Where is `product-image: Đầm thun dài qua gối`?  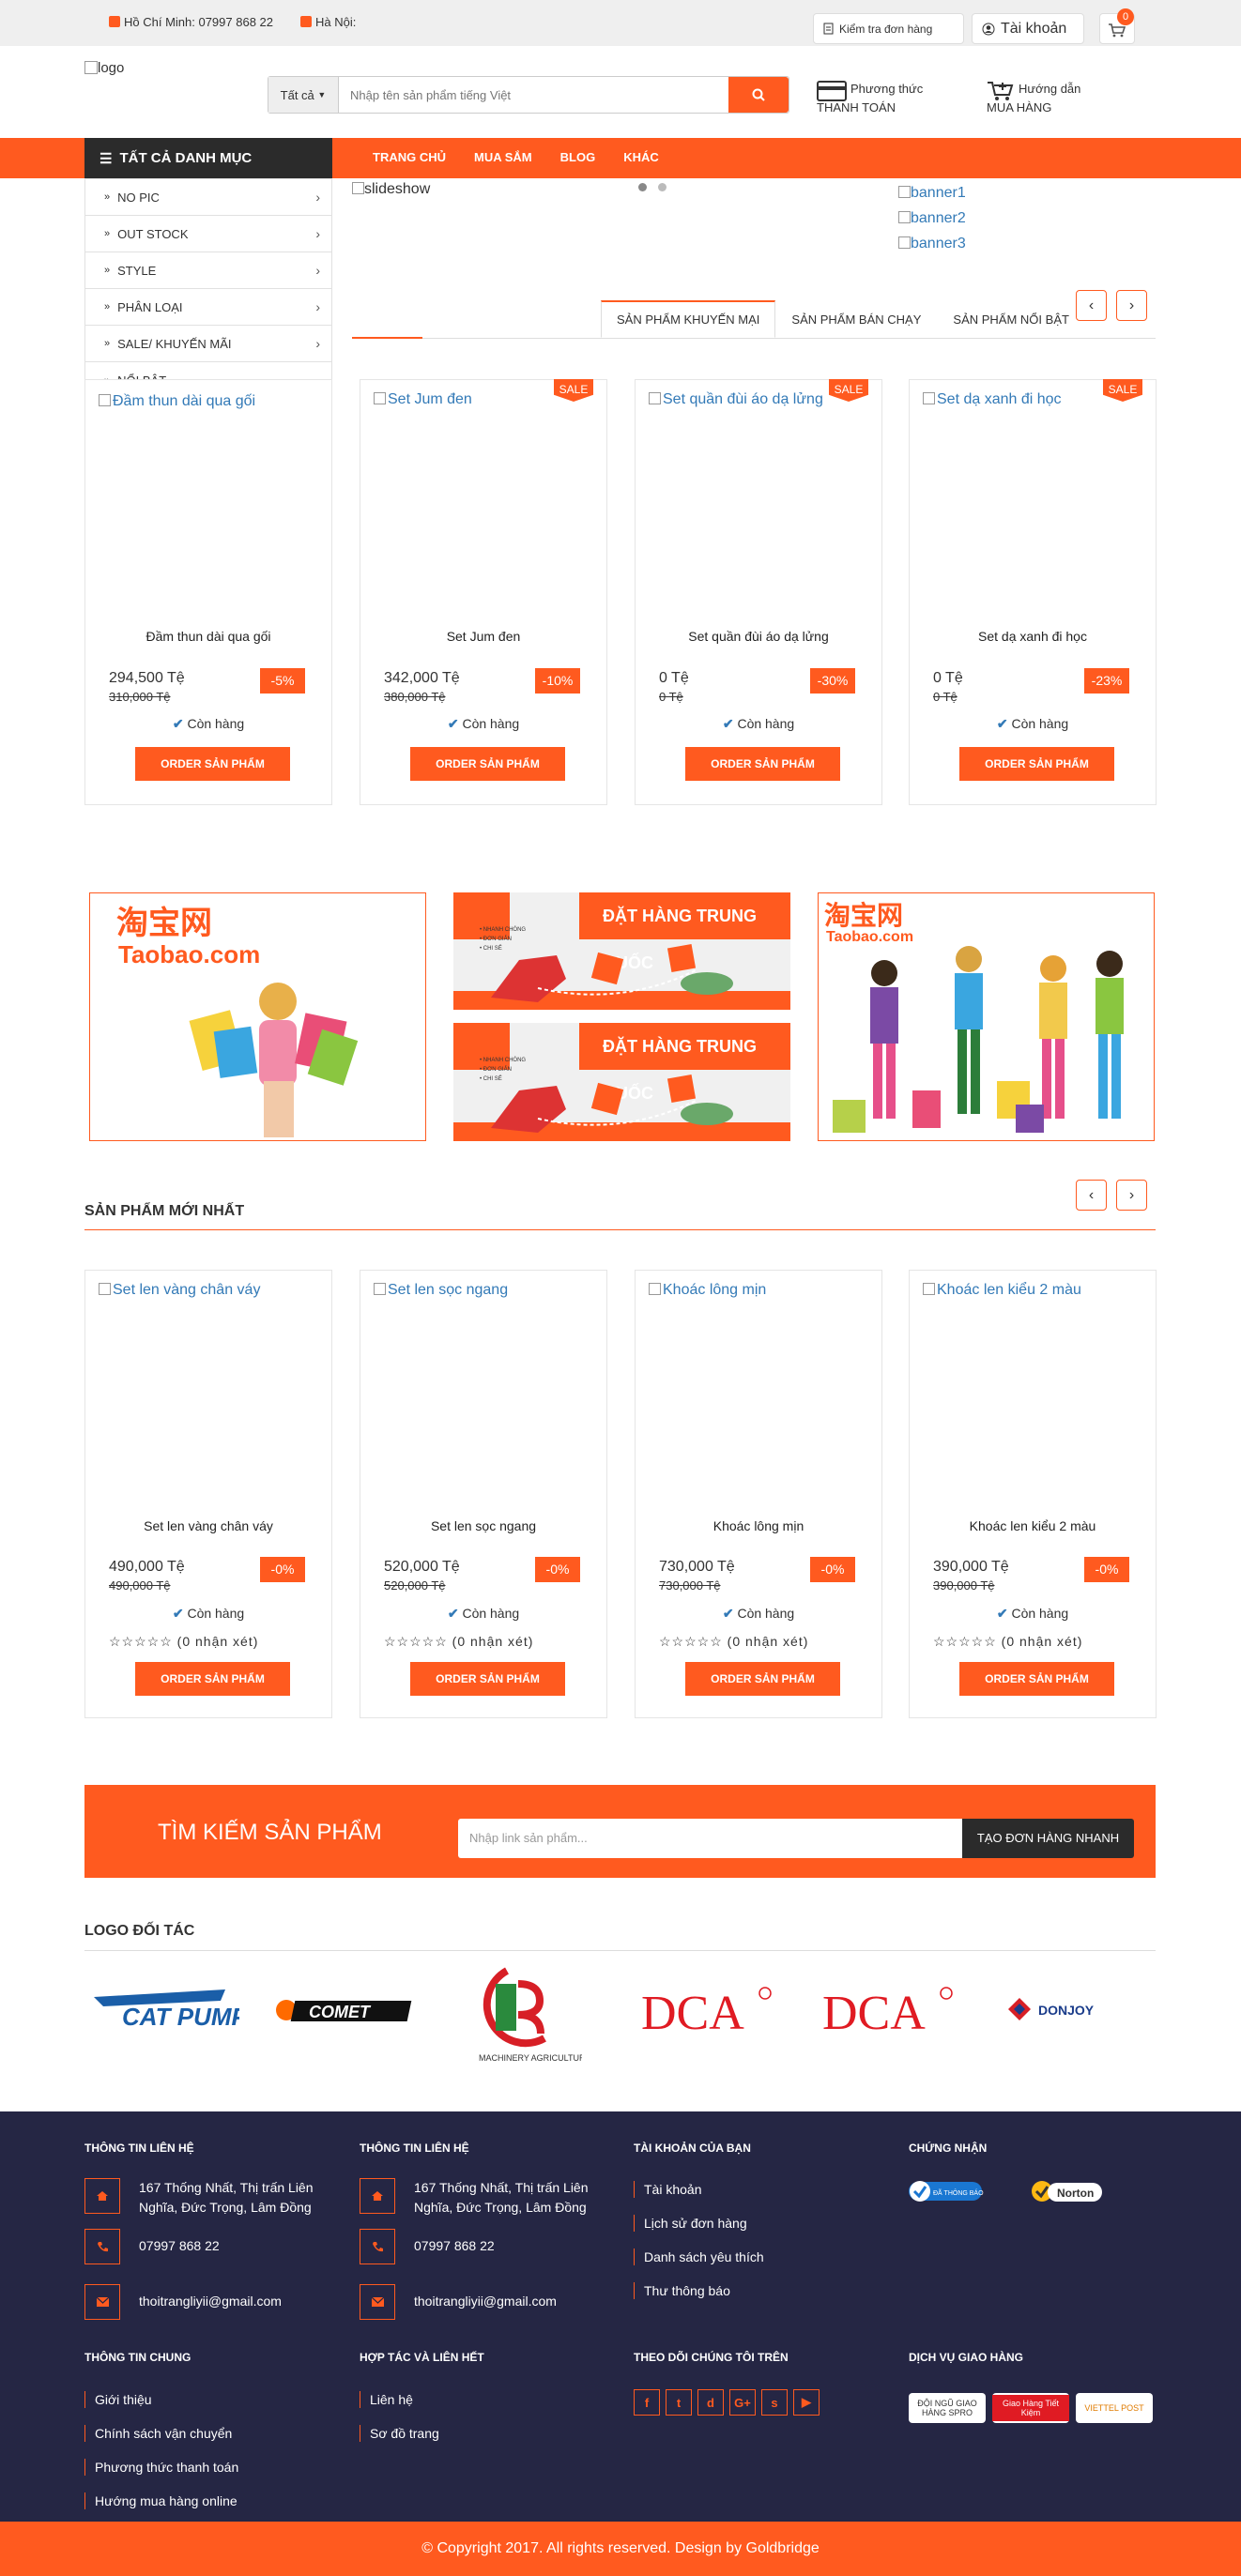
product-image: Đầm thun dài qua gối is located at coordinates (177, 401).